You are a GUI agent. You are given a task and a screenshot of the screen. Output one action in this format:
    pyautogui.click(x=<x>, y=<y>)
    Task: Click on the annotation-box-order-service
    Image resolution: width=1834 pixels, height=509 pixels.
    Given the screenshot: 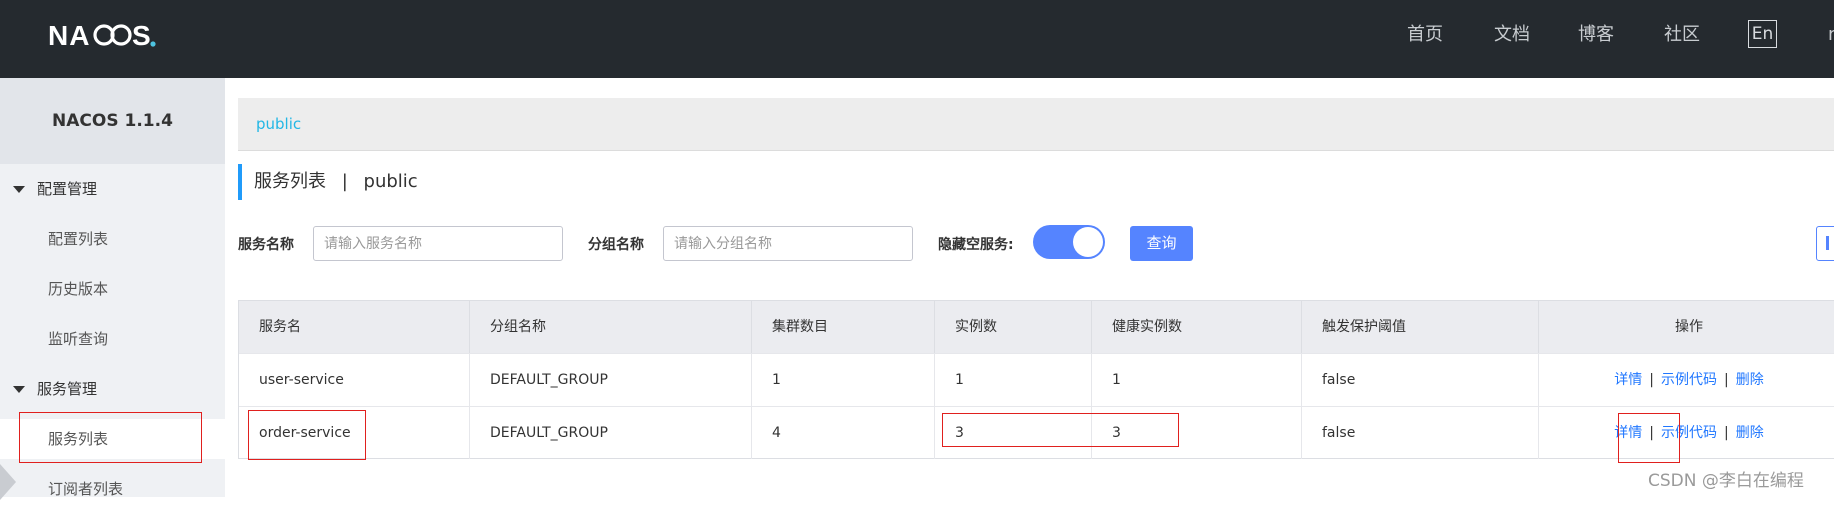 What is the action you would take?
    pyautogui.click(x=307, y=435)
    